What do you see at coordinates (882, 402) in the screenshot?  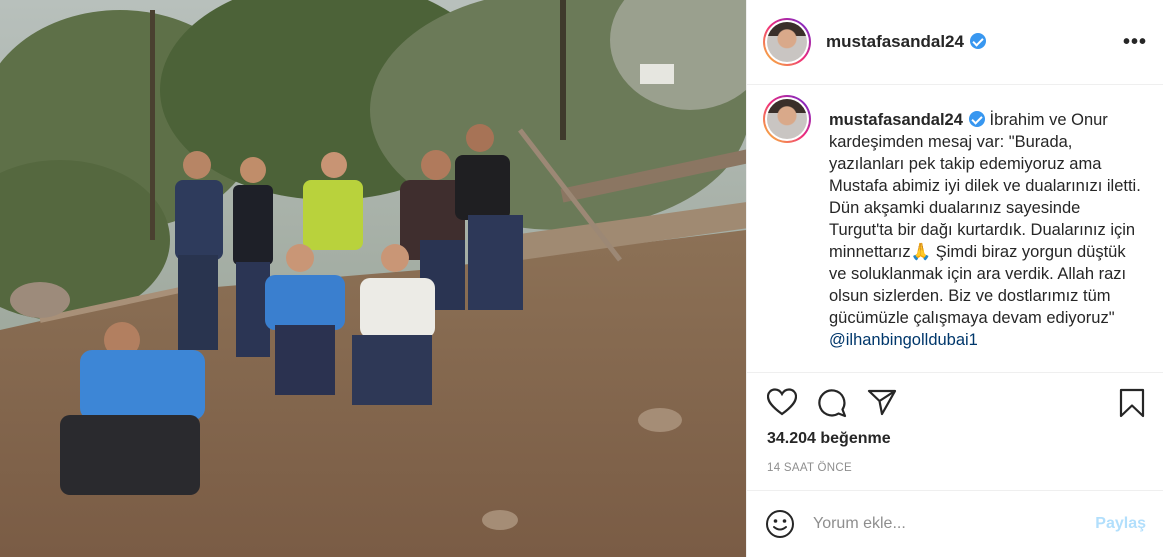 I see `send-icon` at bounding box center [882, 402].